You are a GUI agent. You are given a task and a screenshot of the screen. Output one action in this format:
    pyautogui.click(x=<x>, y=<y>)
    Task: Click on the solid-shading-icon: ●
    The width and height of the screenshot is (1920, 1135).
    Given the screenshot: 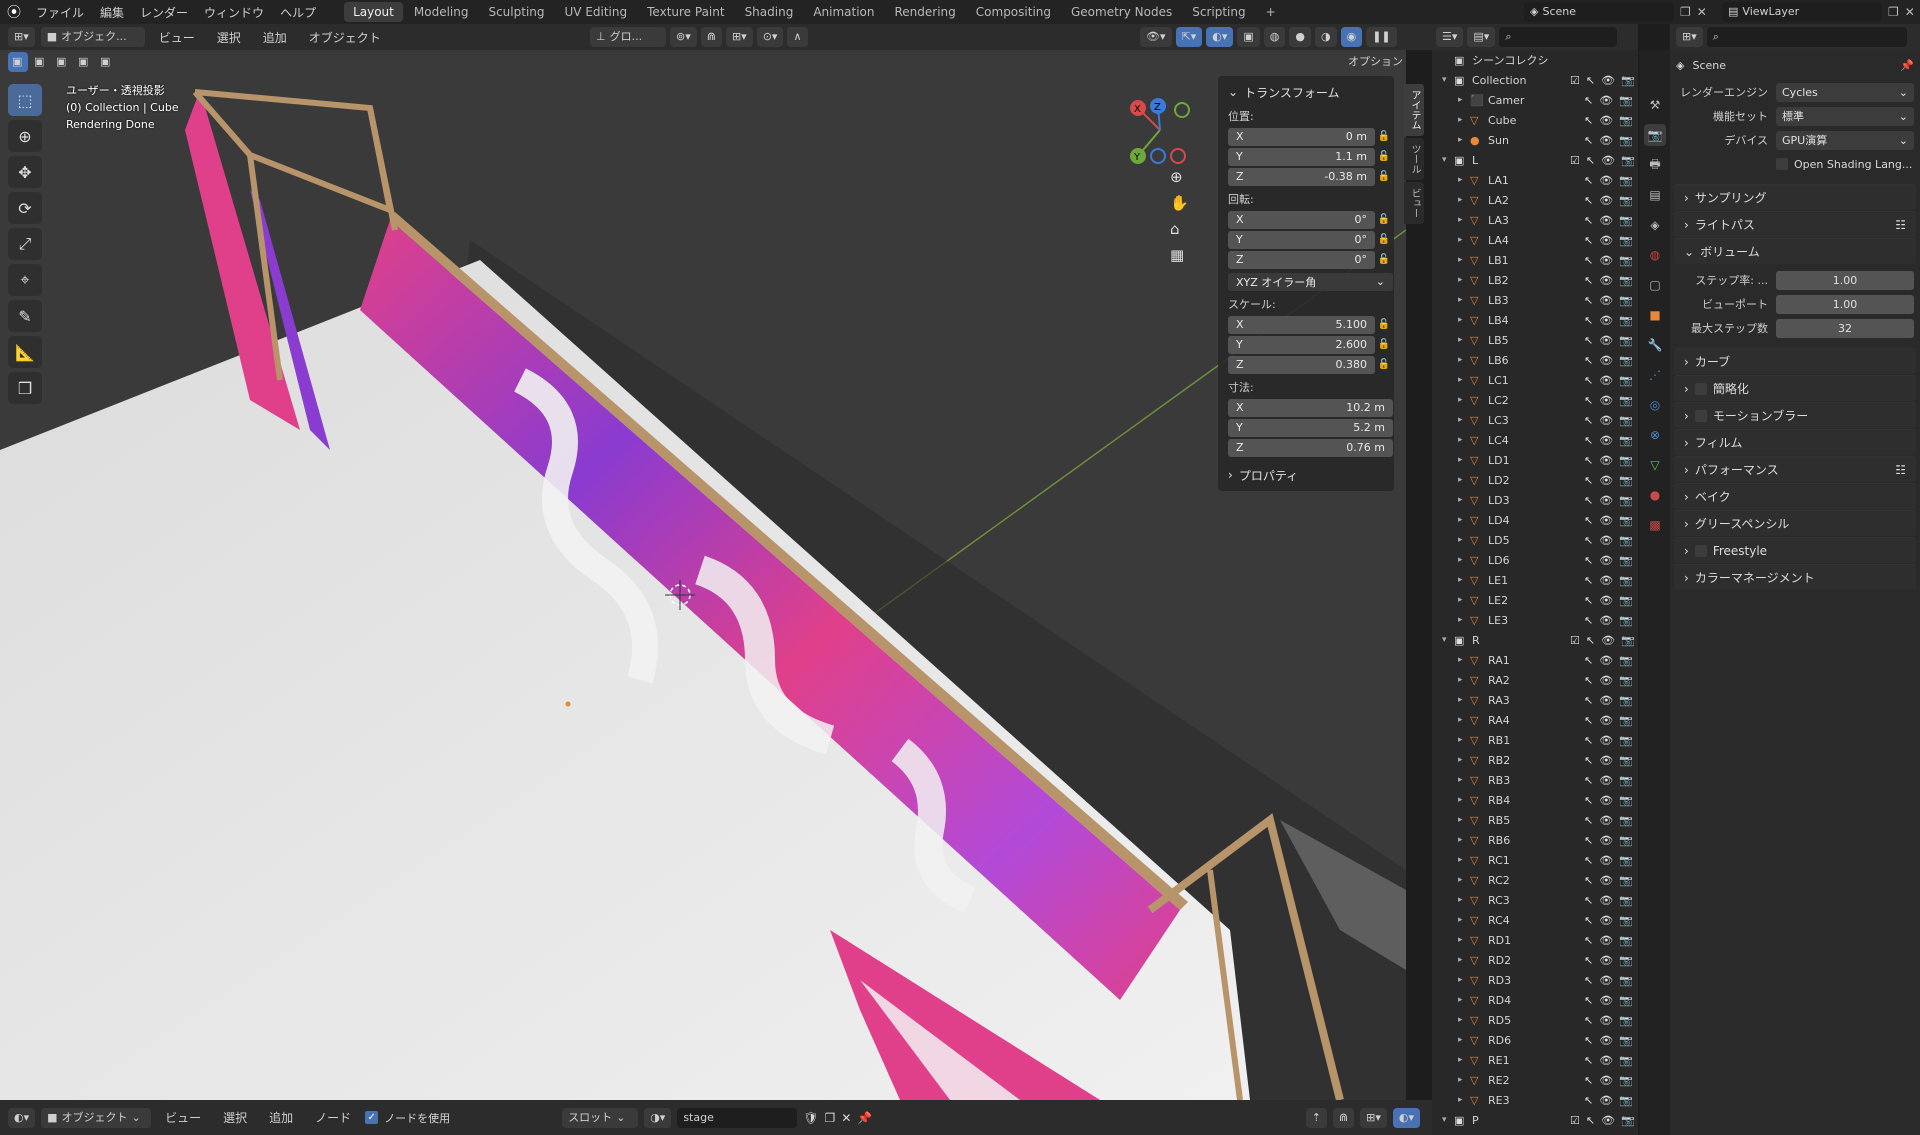 What is the action you would take?
    pyautogui.click(x=1300, y=37)
    